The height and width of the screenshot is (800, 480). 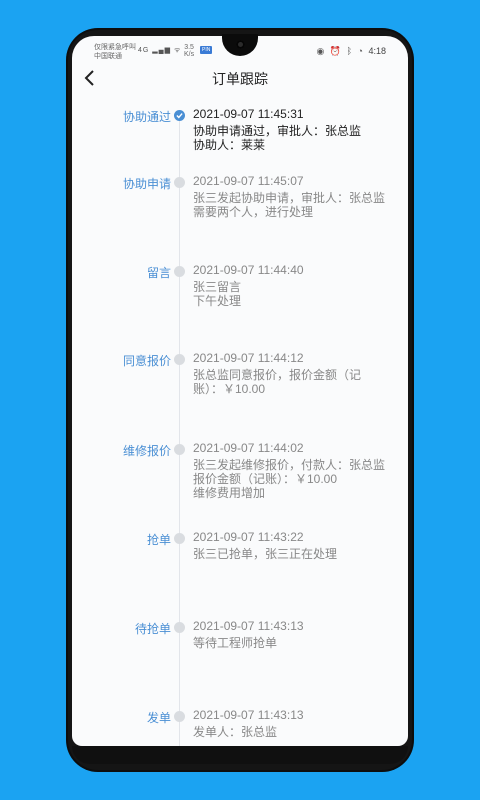 What do you see at coordinates (253, 212) in the screenshot?
I see `timeline-description-line: 需要两个人，进行处理` at bounding box center [253, 212].